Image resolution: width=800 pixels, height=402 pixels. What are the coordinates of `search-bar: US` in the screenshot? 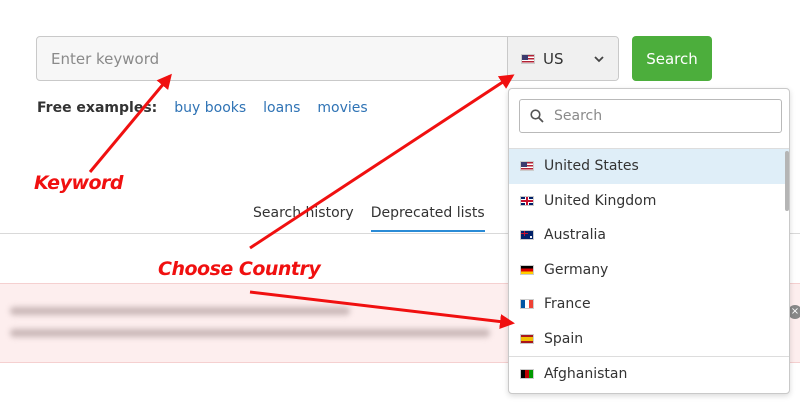 It's located at (327, 58).